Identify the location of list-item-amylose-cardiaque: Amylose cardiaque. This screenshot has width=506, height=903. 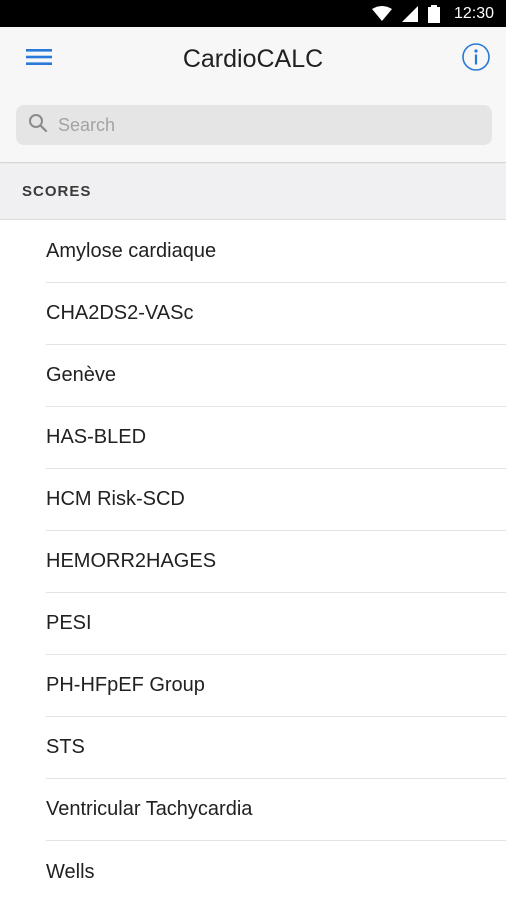
(276, 252).